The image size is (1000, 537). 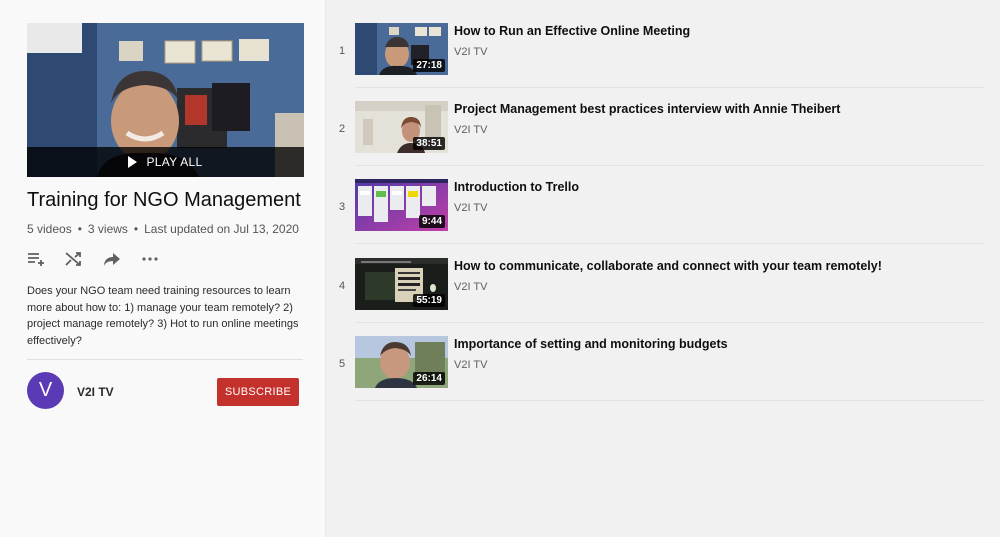 I want to click on channel-name: V2I TV, so click(x=95, y=392).